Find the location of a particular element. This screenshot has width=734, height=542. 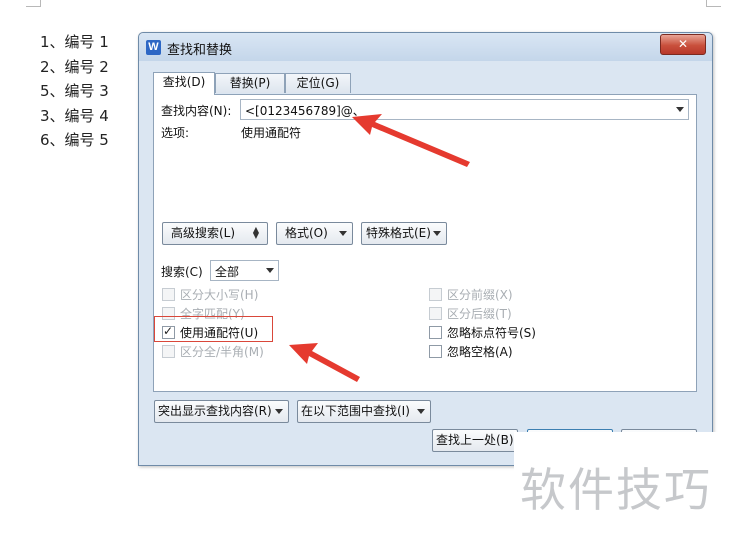

watermark-text: 软件技巧 is located at coordinates (616, 490).